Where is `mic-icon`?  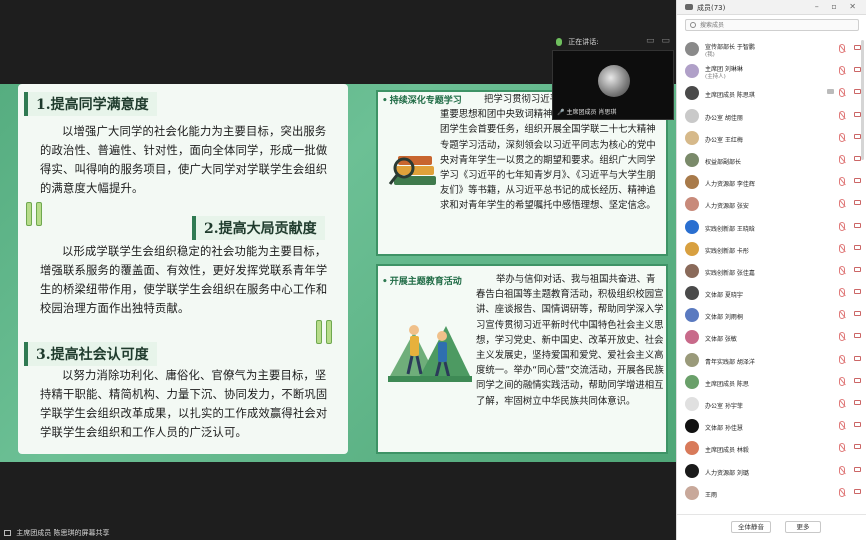
mic-icon is located at coordinates (559, 42).